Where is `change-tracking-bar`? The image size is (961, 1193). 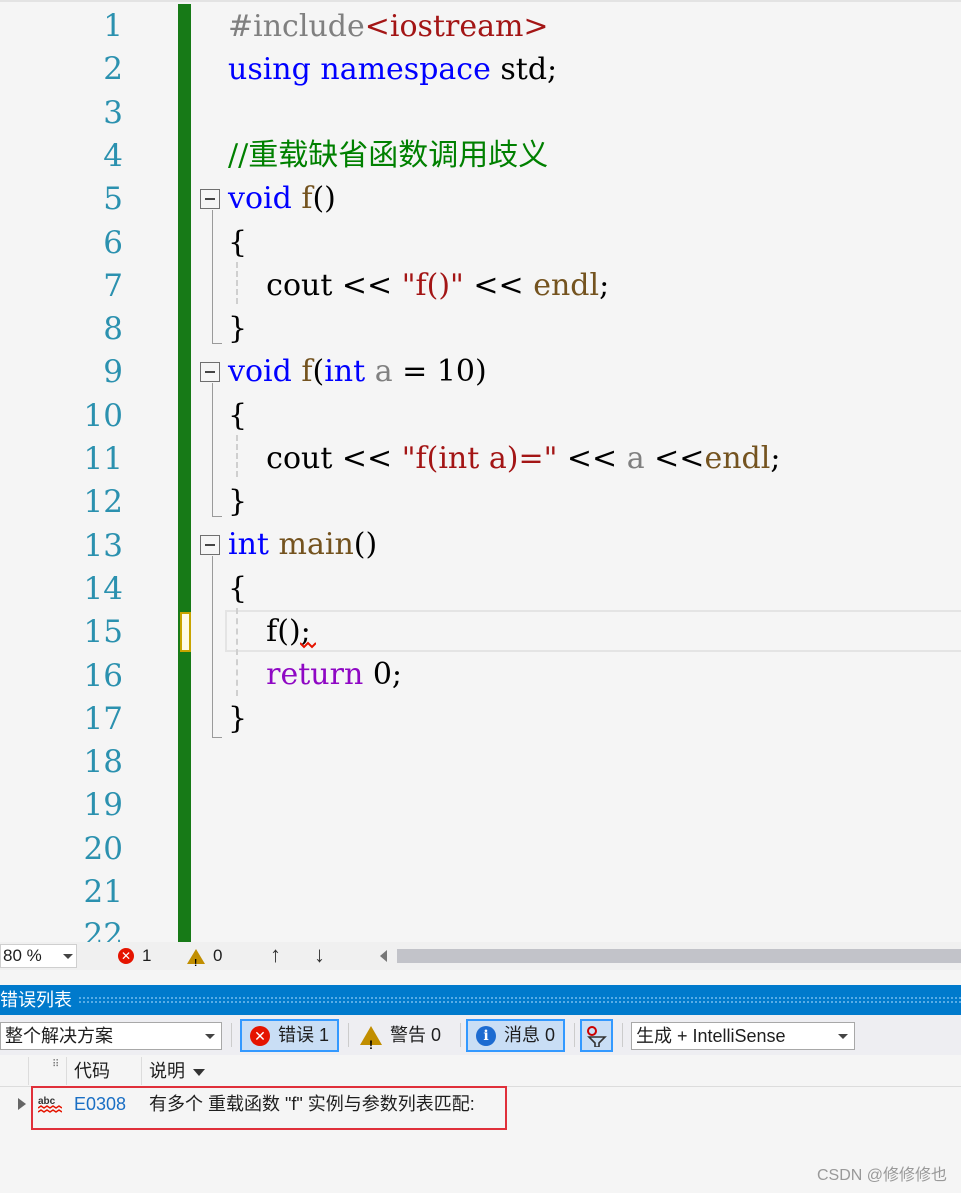 change-tracking-bar is located at coordinates (184, 473).